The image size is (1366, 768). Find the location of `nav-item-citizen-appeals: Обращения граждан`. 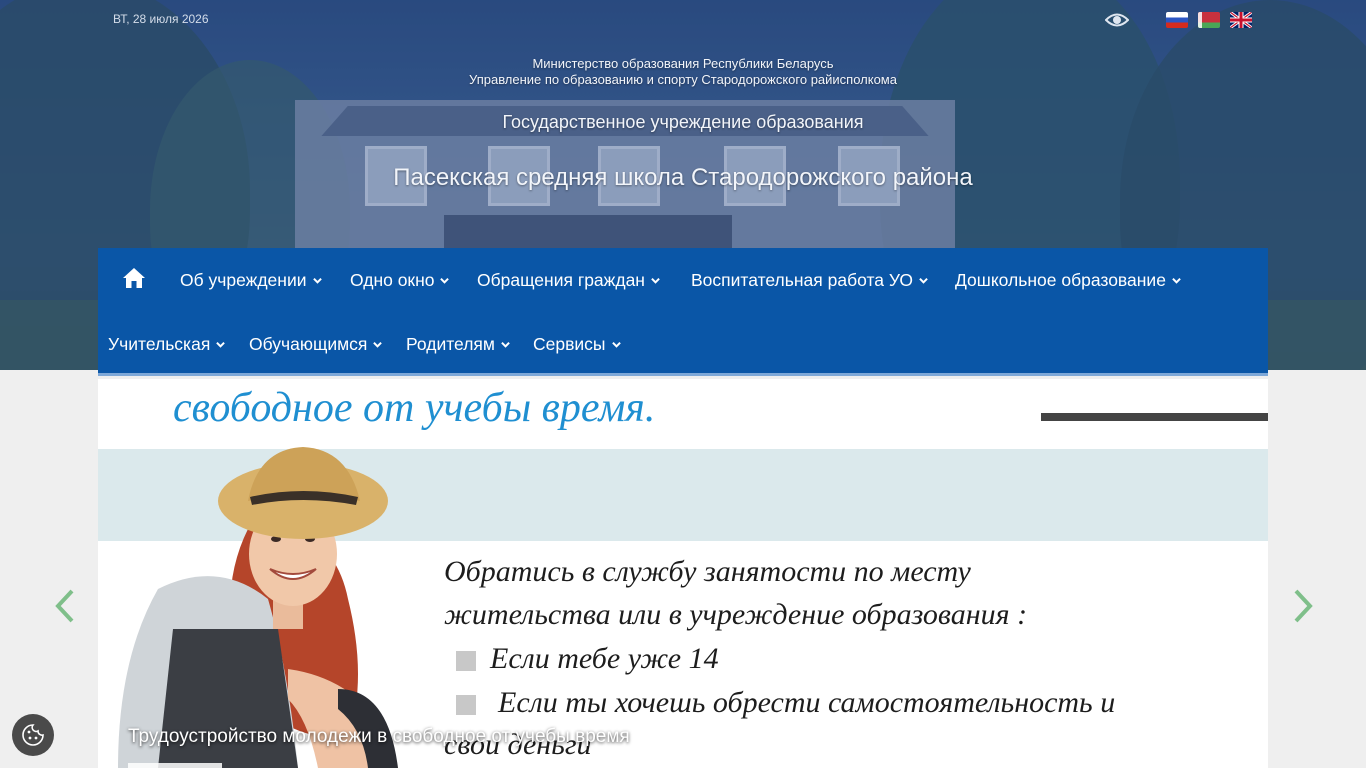

nav-item-citizen-appeals: Обращения граждан is located at coordinates (568, 280).